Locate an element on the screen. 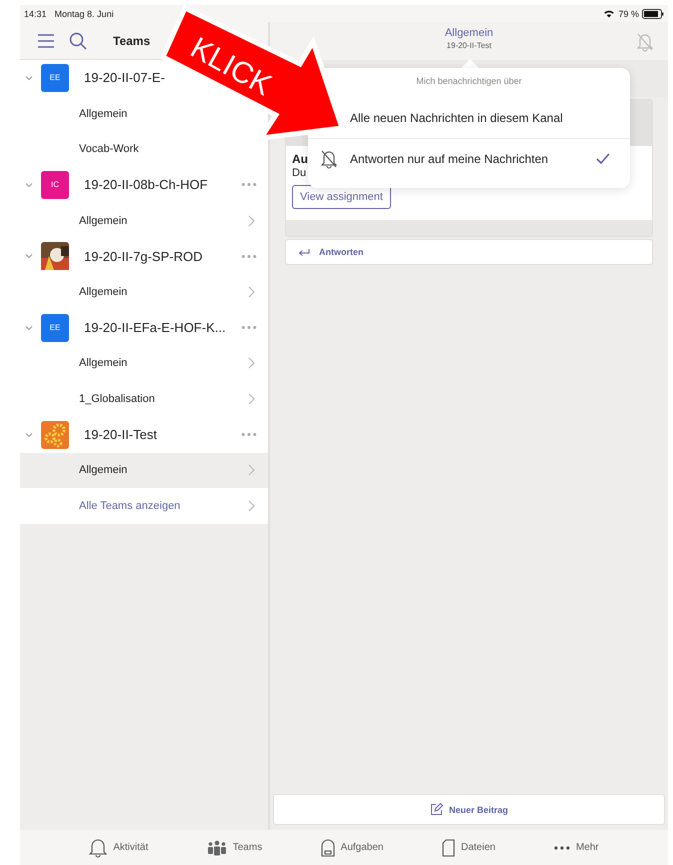 Image resolution: width=673 pixels, height=865 pixels. chevron-right-icon is located at coordinates (251, 506).